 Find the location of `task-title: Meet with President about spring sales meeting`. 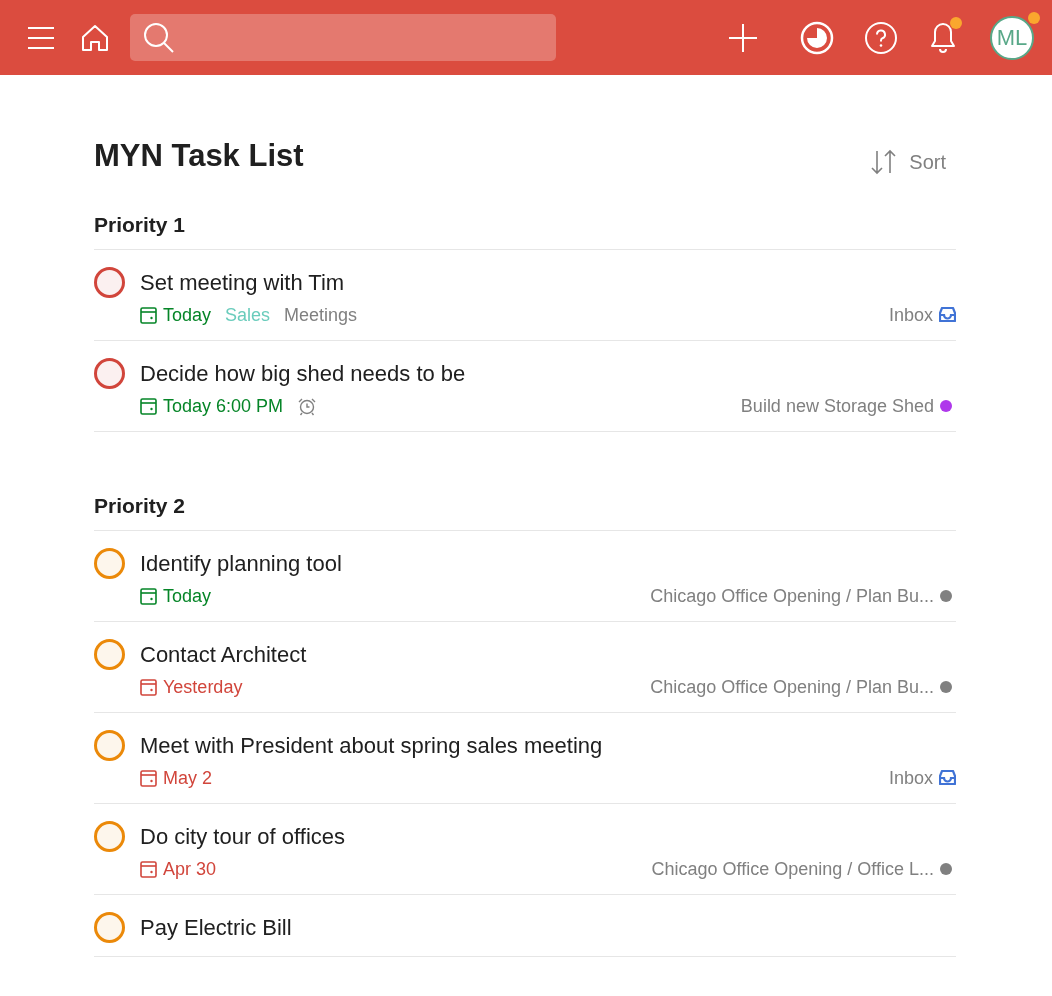

task-title: Meet with President about spring sales meeting is located at coordinates (371, 745).